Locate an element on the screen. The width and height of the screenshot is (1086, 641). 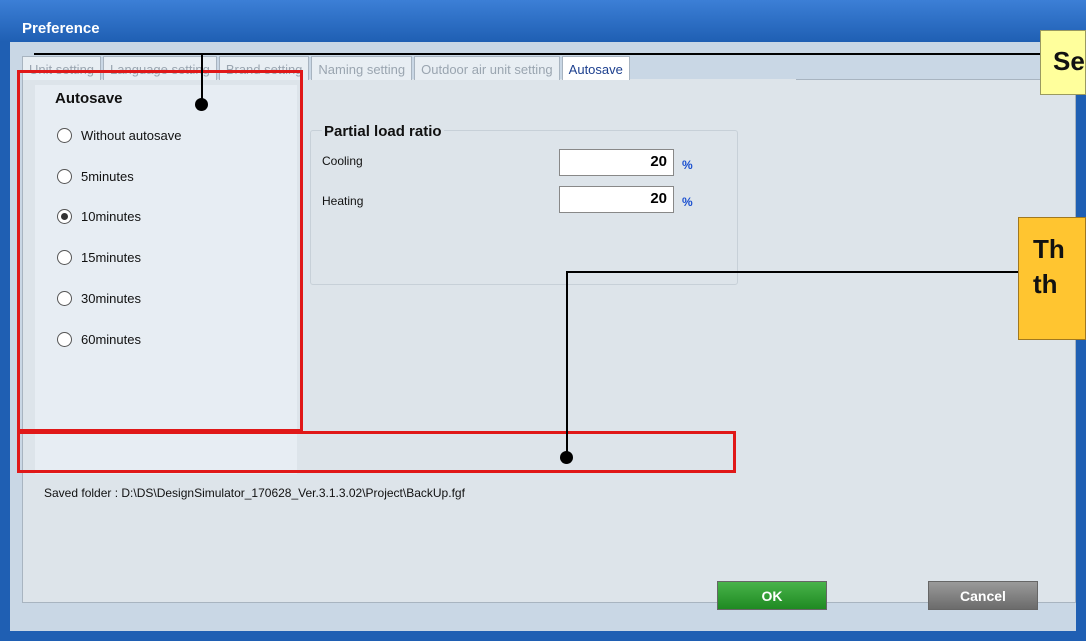
heating-label: Heating is located at coordinates (343, 201).